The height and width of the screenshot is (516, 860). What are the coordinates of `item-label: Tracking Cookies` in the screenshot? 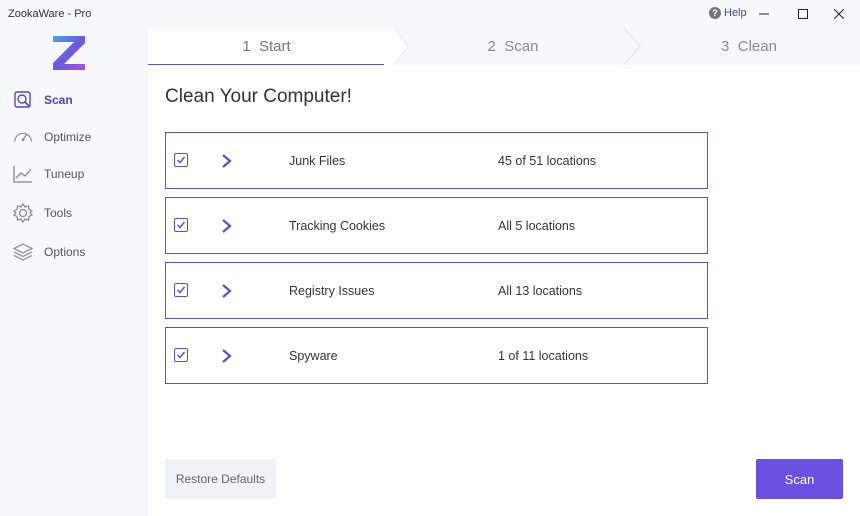 It's located at (337, 226).